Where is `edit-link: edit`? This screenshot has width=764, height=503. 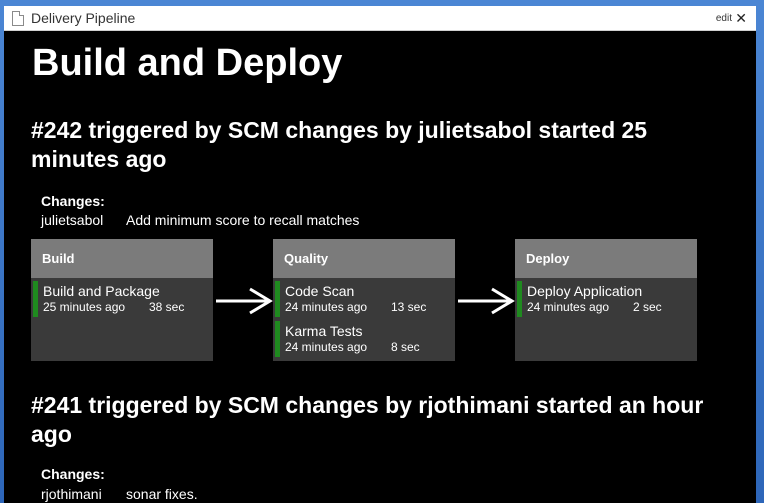 edit-link: edit is located at coordinates (724, 18).